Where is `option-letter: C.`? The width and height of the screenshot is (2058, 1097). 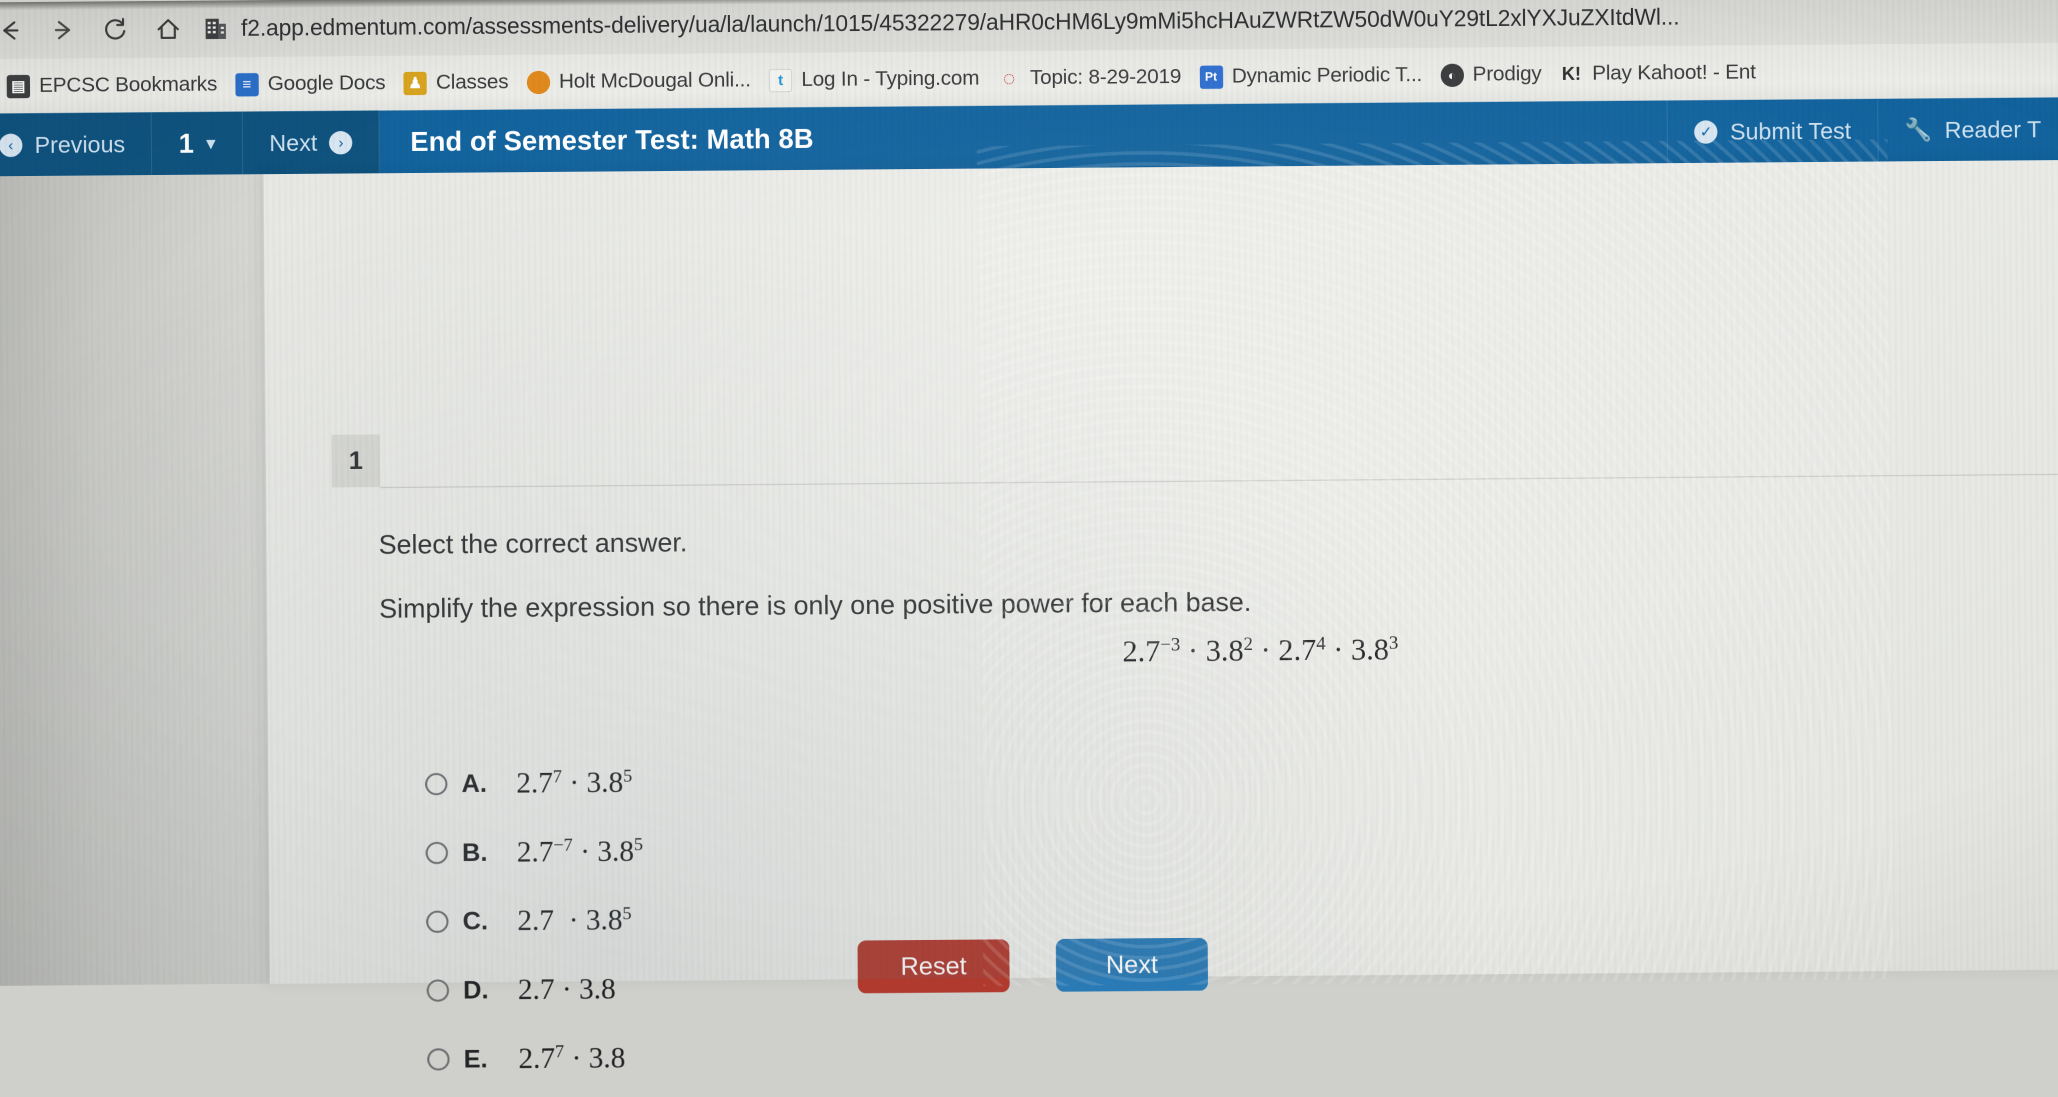 option-letter: C. is located at coordinates (475, 921).